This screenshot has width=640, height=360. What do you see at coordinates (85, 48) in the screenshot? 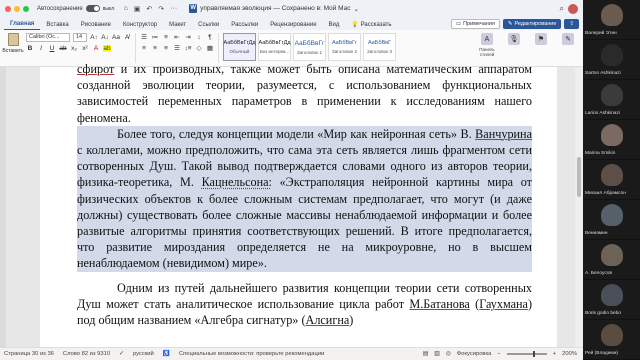
I see `superscript-icon: x²` at bounding box center [85, 48].